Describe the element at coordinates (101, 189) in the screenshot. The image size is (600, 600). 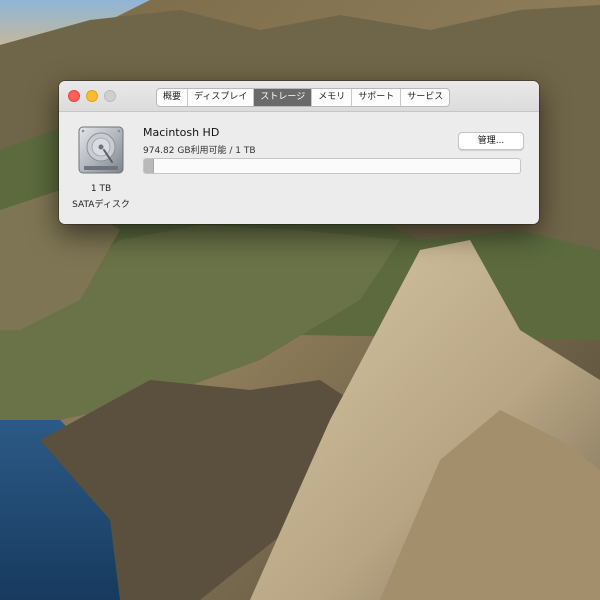
I see `disk-capacity-label: 1 TB` at that location.